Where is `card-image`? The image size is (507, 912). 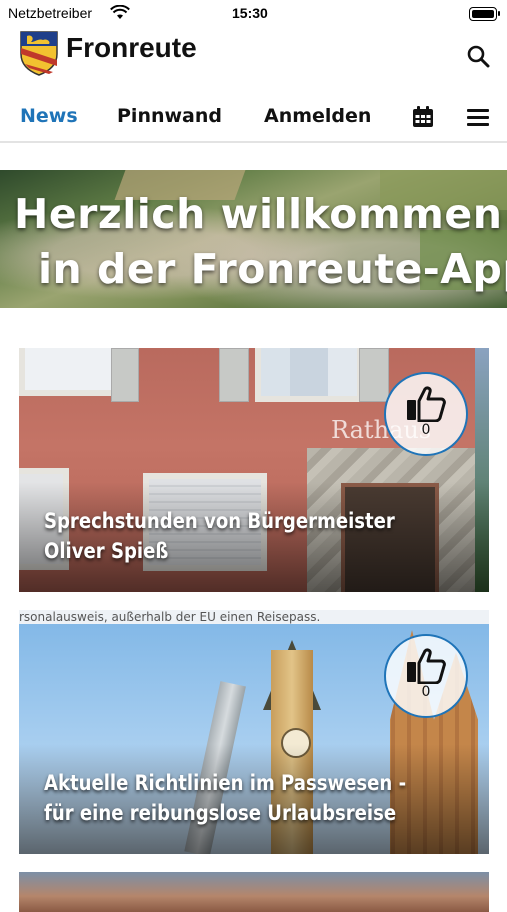 card-image is located at coordinates (254, 892).